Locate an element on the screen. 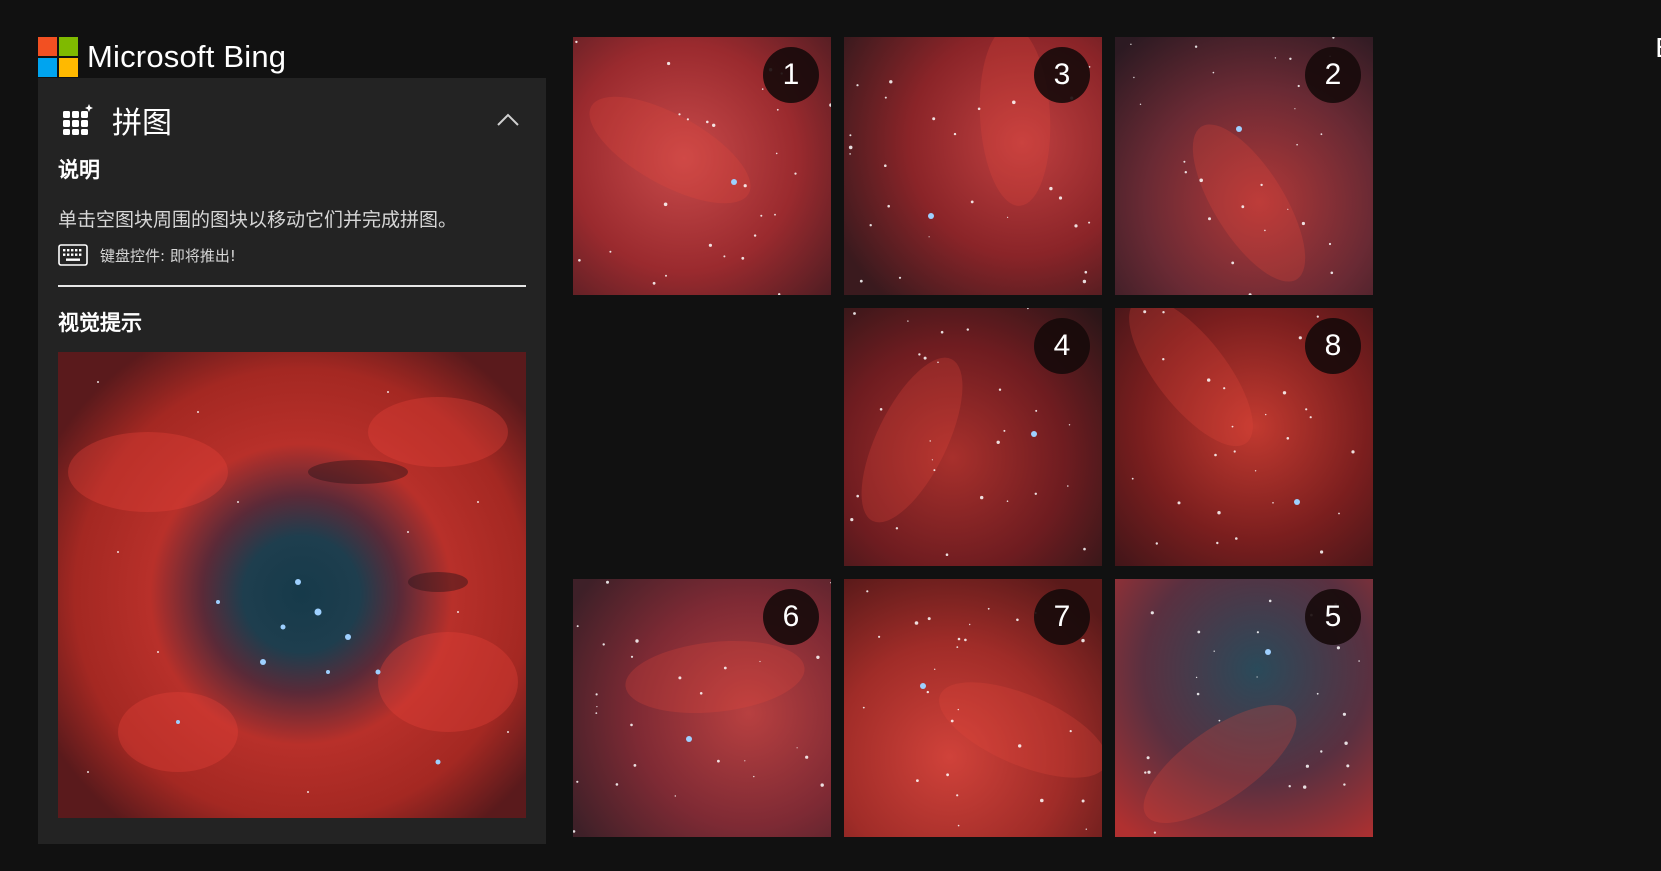 The height and width of the screenshot is (871, 1661). tile-number-badge: 8 is located at coordinates (1333, 346).